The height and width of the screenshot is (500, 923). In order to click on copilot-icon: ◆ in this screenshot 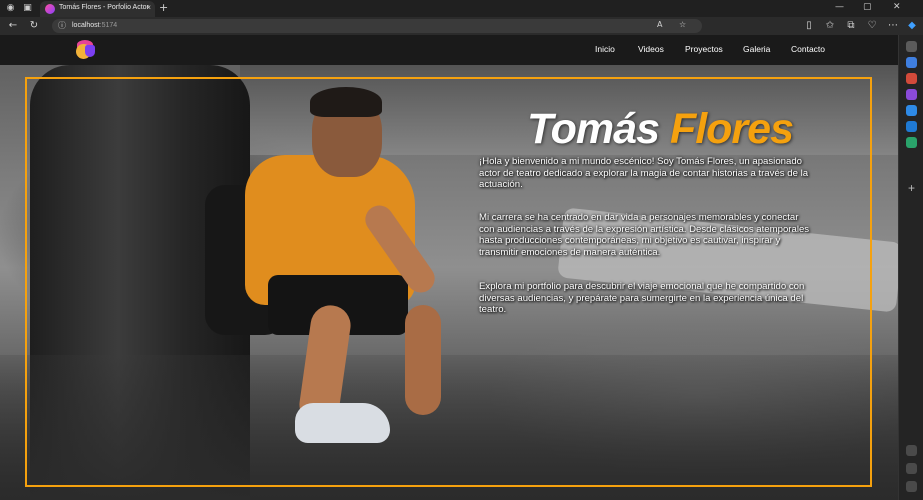, I will do `click(912, 26)`.